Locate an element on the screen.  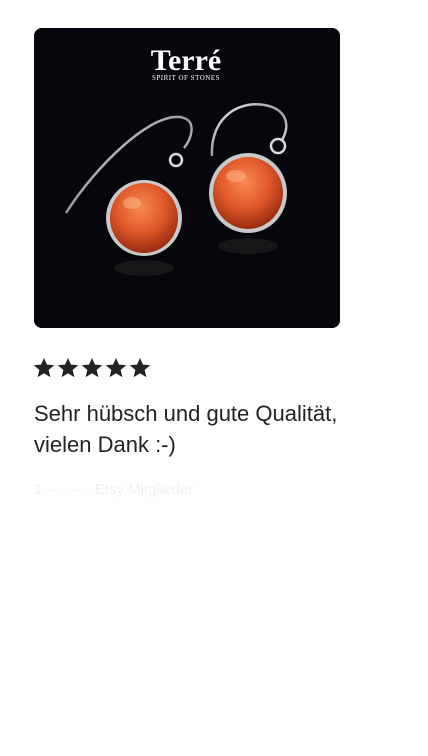
review-meta: 1 ··· ····· Etsy Mitglieder is located at coordinates (114, 489).